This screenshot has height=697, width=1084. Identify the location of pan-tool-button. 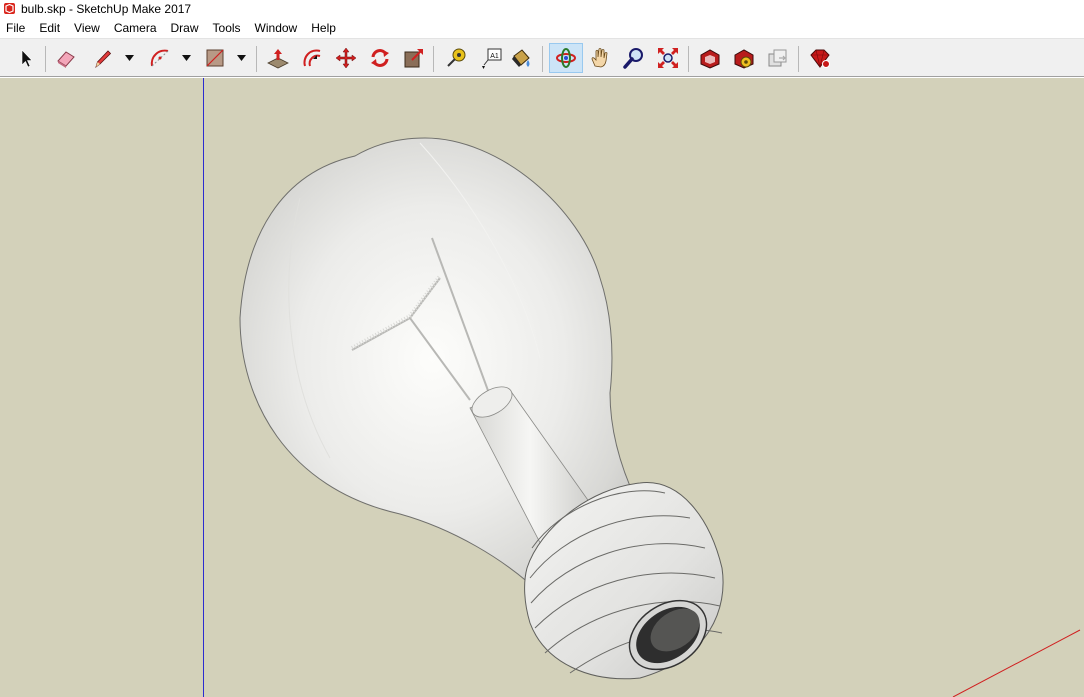
(600, 58).